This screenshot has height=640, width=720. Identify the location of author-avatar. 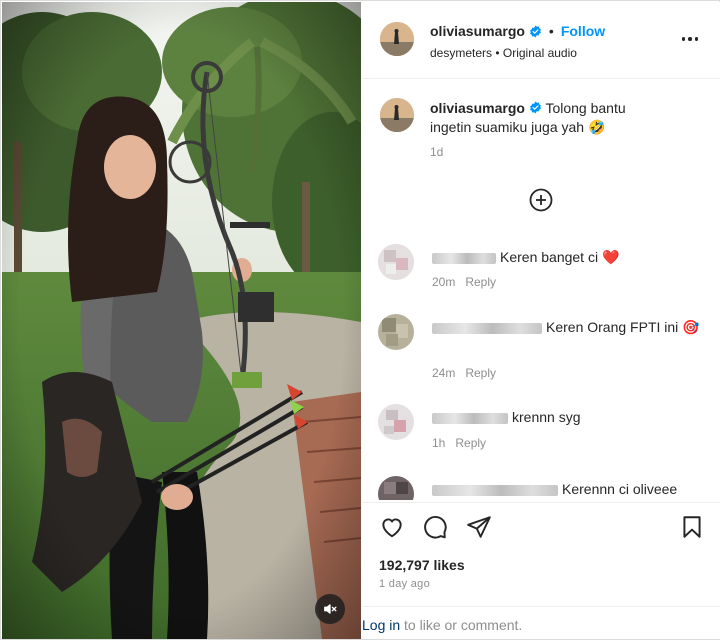
(397, 39).